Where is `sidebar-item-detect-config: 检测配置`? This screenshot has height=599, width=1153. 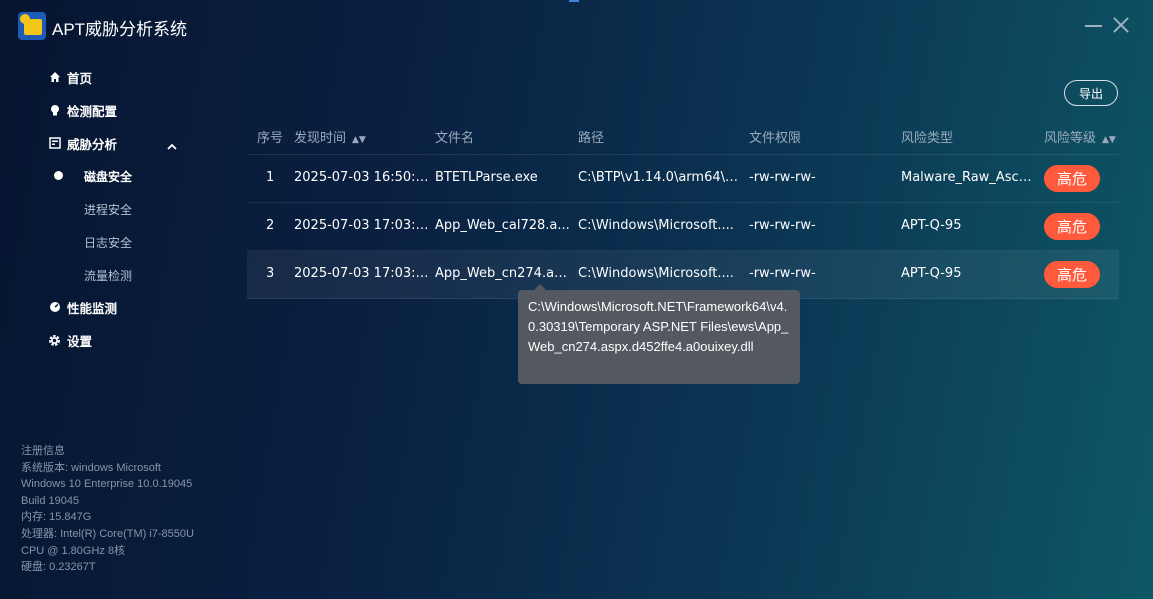 sidebar-item-detect-config: 检测配置 is located at coordinates (82, 110).